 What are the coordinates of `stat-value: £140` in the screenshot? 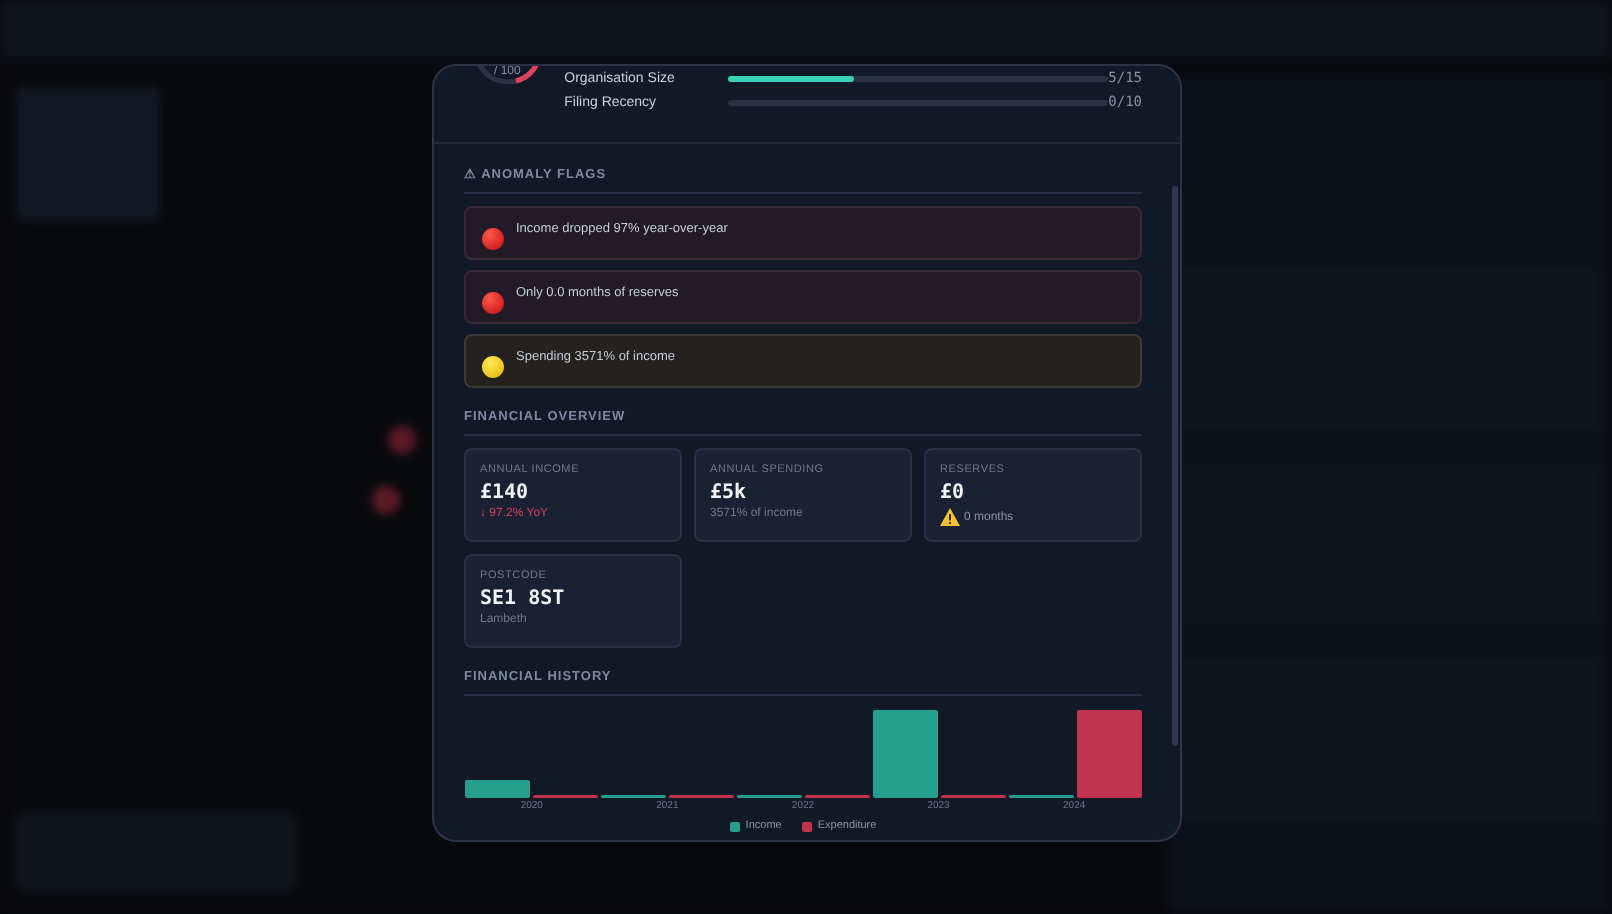 It's located at (505, 493).